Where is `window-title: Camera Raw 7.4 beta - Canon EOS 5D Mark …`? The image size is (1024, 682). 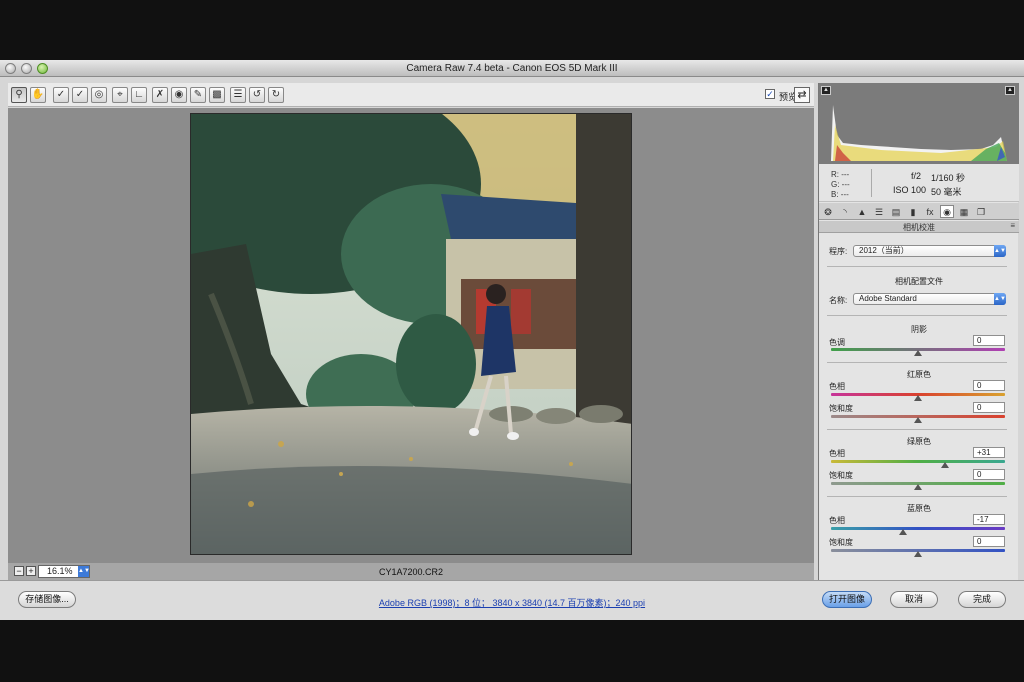
window-title: Camera Raw 7.4 beta - Canon EOS 5D Mark … is located at coordinates (512, 68).